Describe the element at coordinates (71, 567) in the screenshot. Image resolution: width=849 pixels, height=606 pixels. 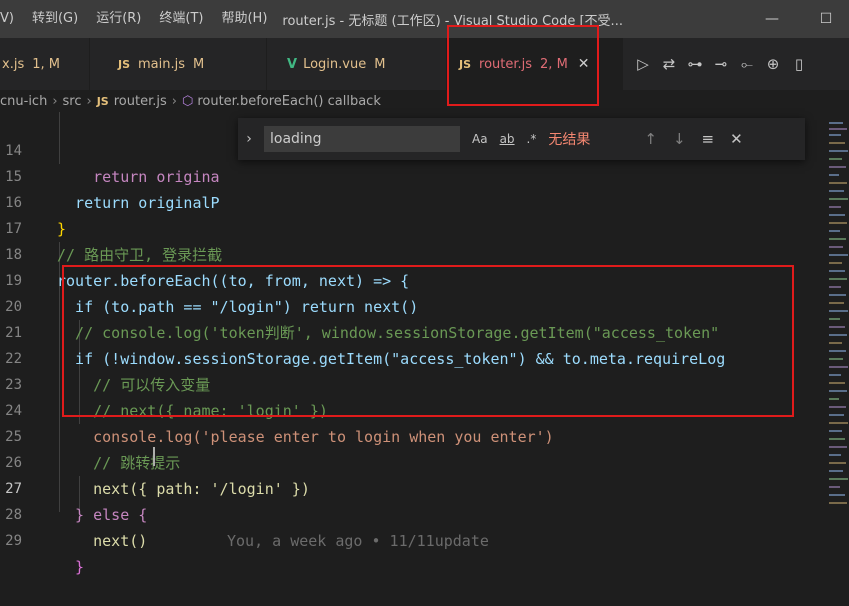
I see `code-text: }` at that location.